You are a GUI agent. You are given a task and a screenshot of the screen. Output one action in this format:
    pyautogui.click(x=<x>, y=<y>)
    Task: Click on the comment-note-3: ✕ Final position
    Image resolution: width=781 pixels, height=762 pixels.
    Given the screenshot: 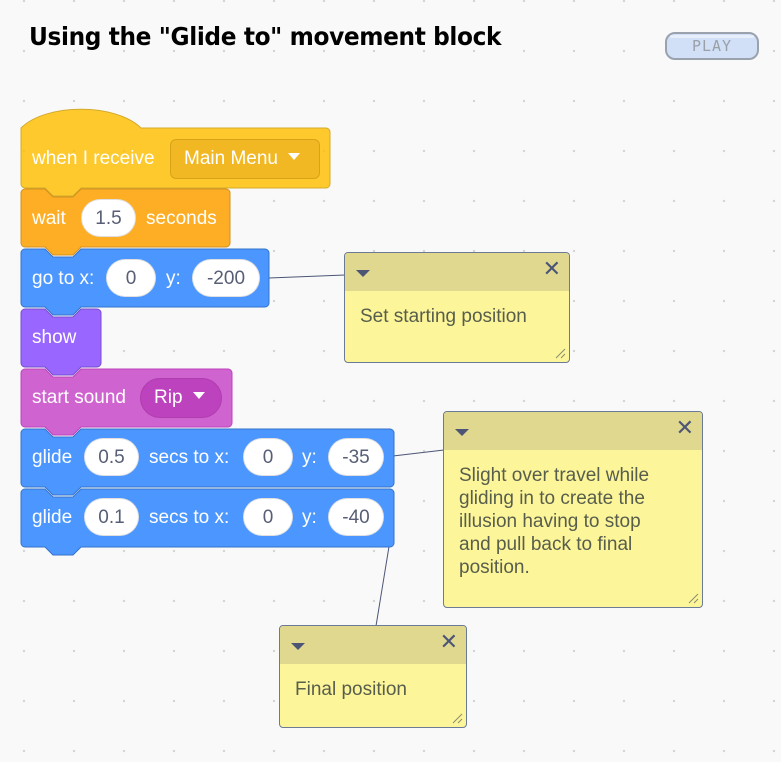 What is the action you would take?
    pyautogui.click(x=373, y=676)
    